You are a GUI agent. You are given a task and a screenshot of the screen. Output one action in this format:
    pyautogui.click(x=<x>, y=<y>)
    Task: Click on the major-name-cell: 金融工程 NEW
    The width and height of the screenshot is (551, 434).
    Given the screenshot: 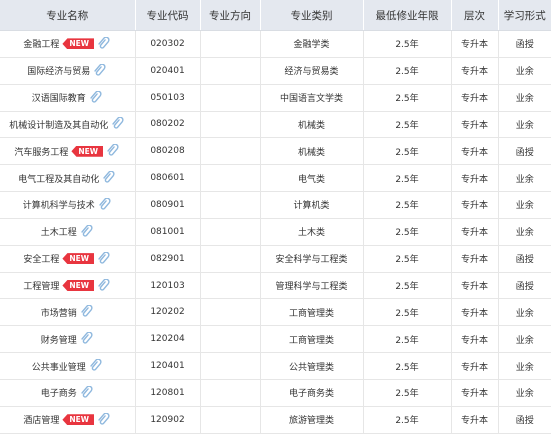 What is the action you would take?
    pyautogui.click(x=68, y=44)
    